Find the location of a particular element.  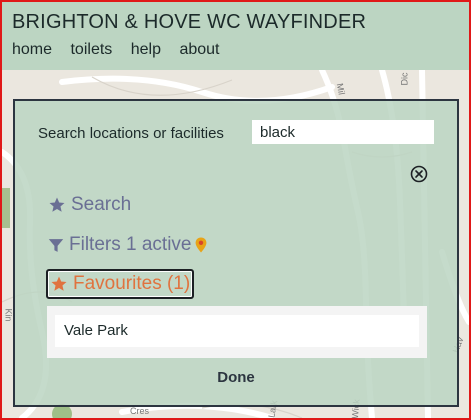

close-circle-icon is located at coordinates (419, 174).